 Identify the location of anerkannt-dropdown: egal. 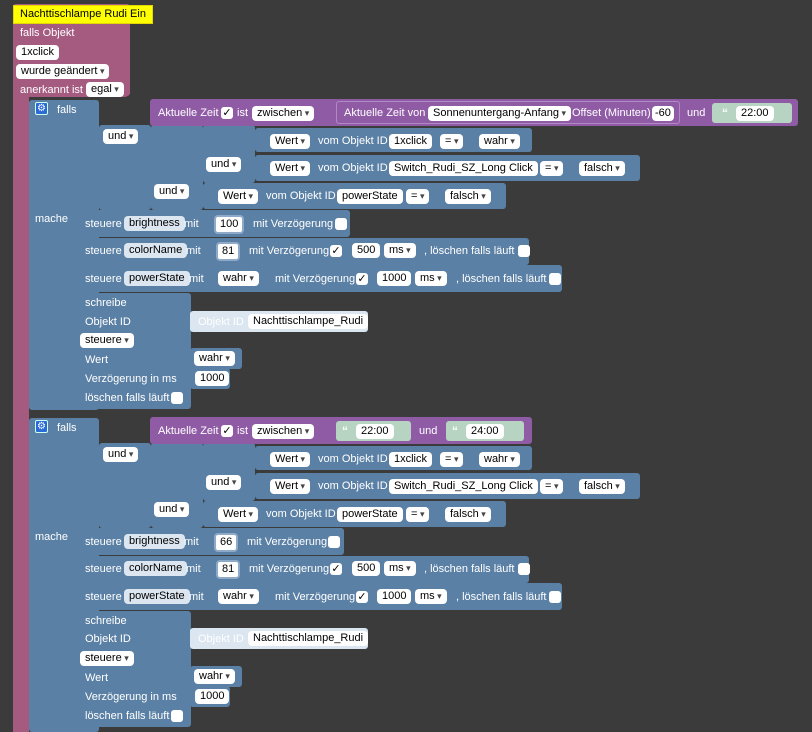
(105, 89).